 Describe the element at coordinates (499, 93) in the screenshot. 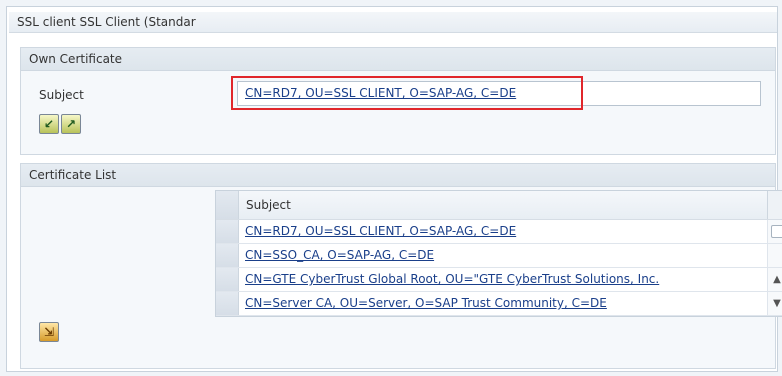

I see `subject-link: CN=RD7, OU=SSL CLIENT, O=SAP-AG, C=DE` at that location.